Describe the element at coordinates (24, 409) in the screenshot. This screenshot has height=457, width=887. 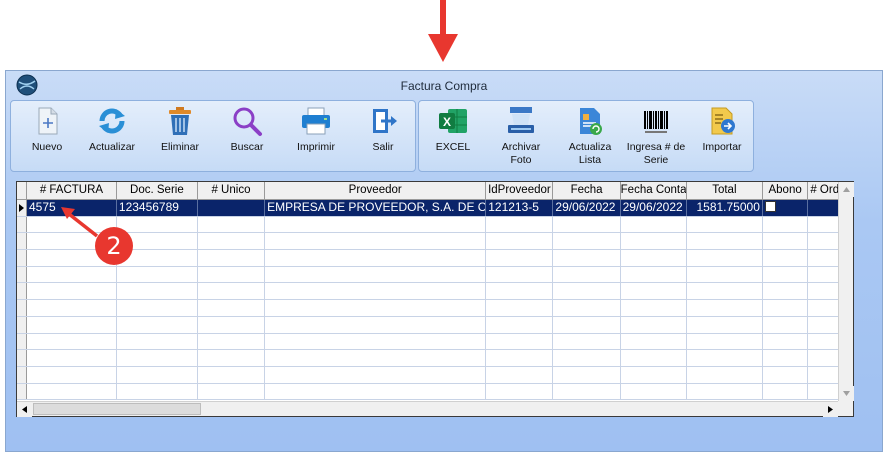
I see `scroll-left-button` at that location.